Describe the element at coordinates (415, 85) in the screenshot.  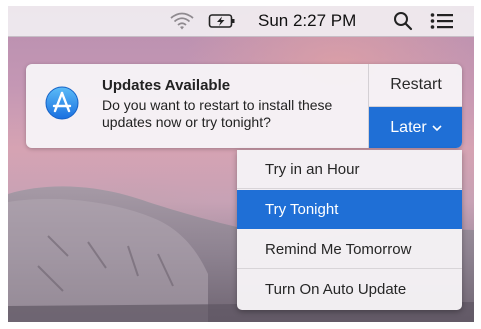
I see `restart-button: Restart` at that location.